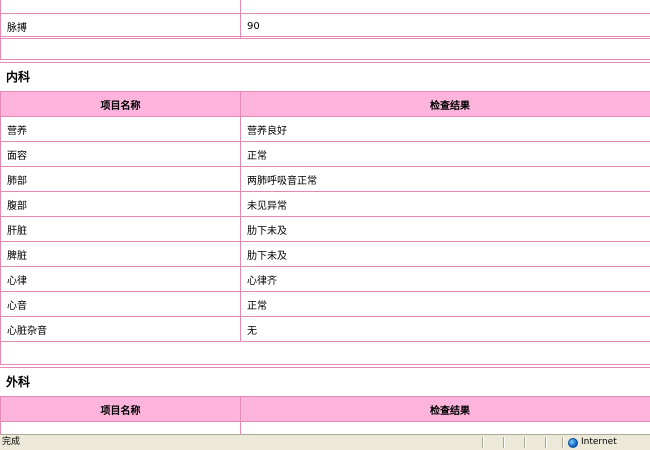 This screenshot has width=650, height=450. I want to click on previous-section-table: 脉搏 90, so click(325, 19).